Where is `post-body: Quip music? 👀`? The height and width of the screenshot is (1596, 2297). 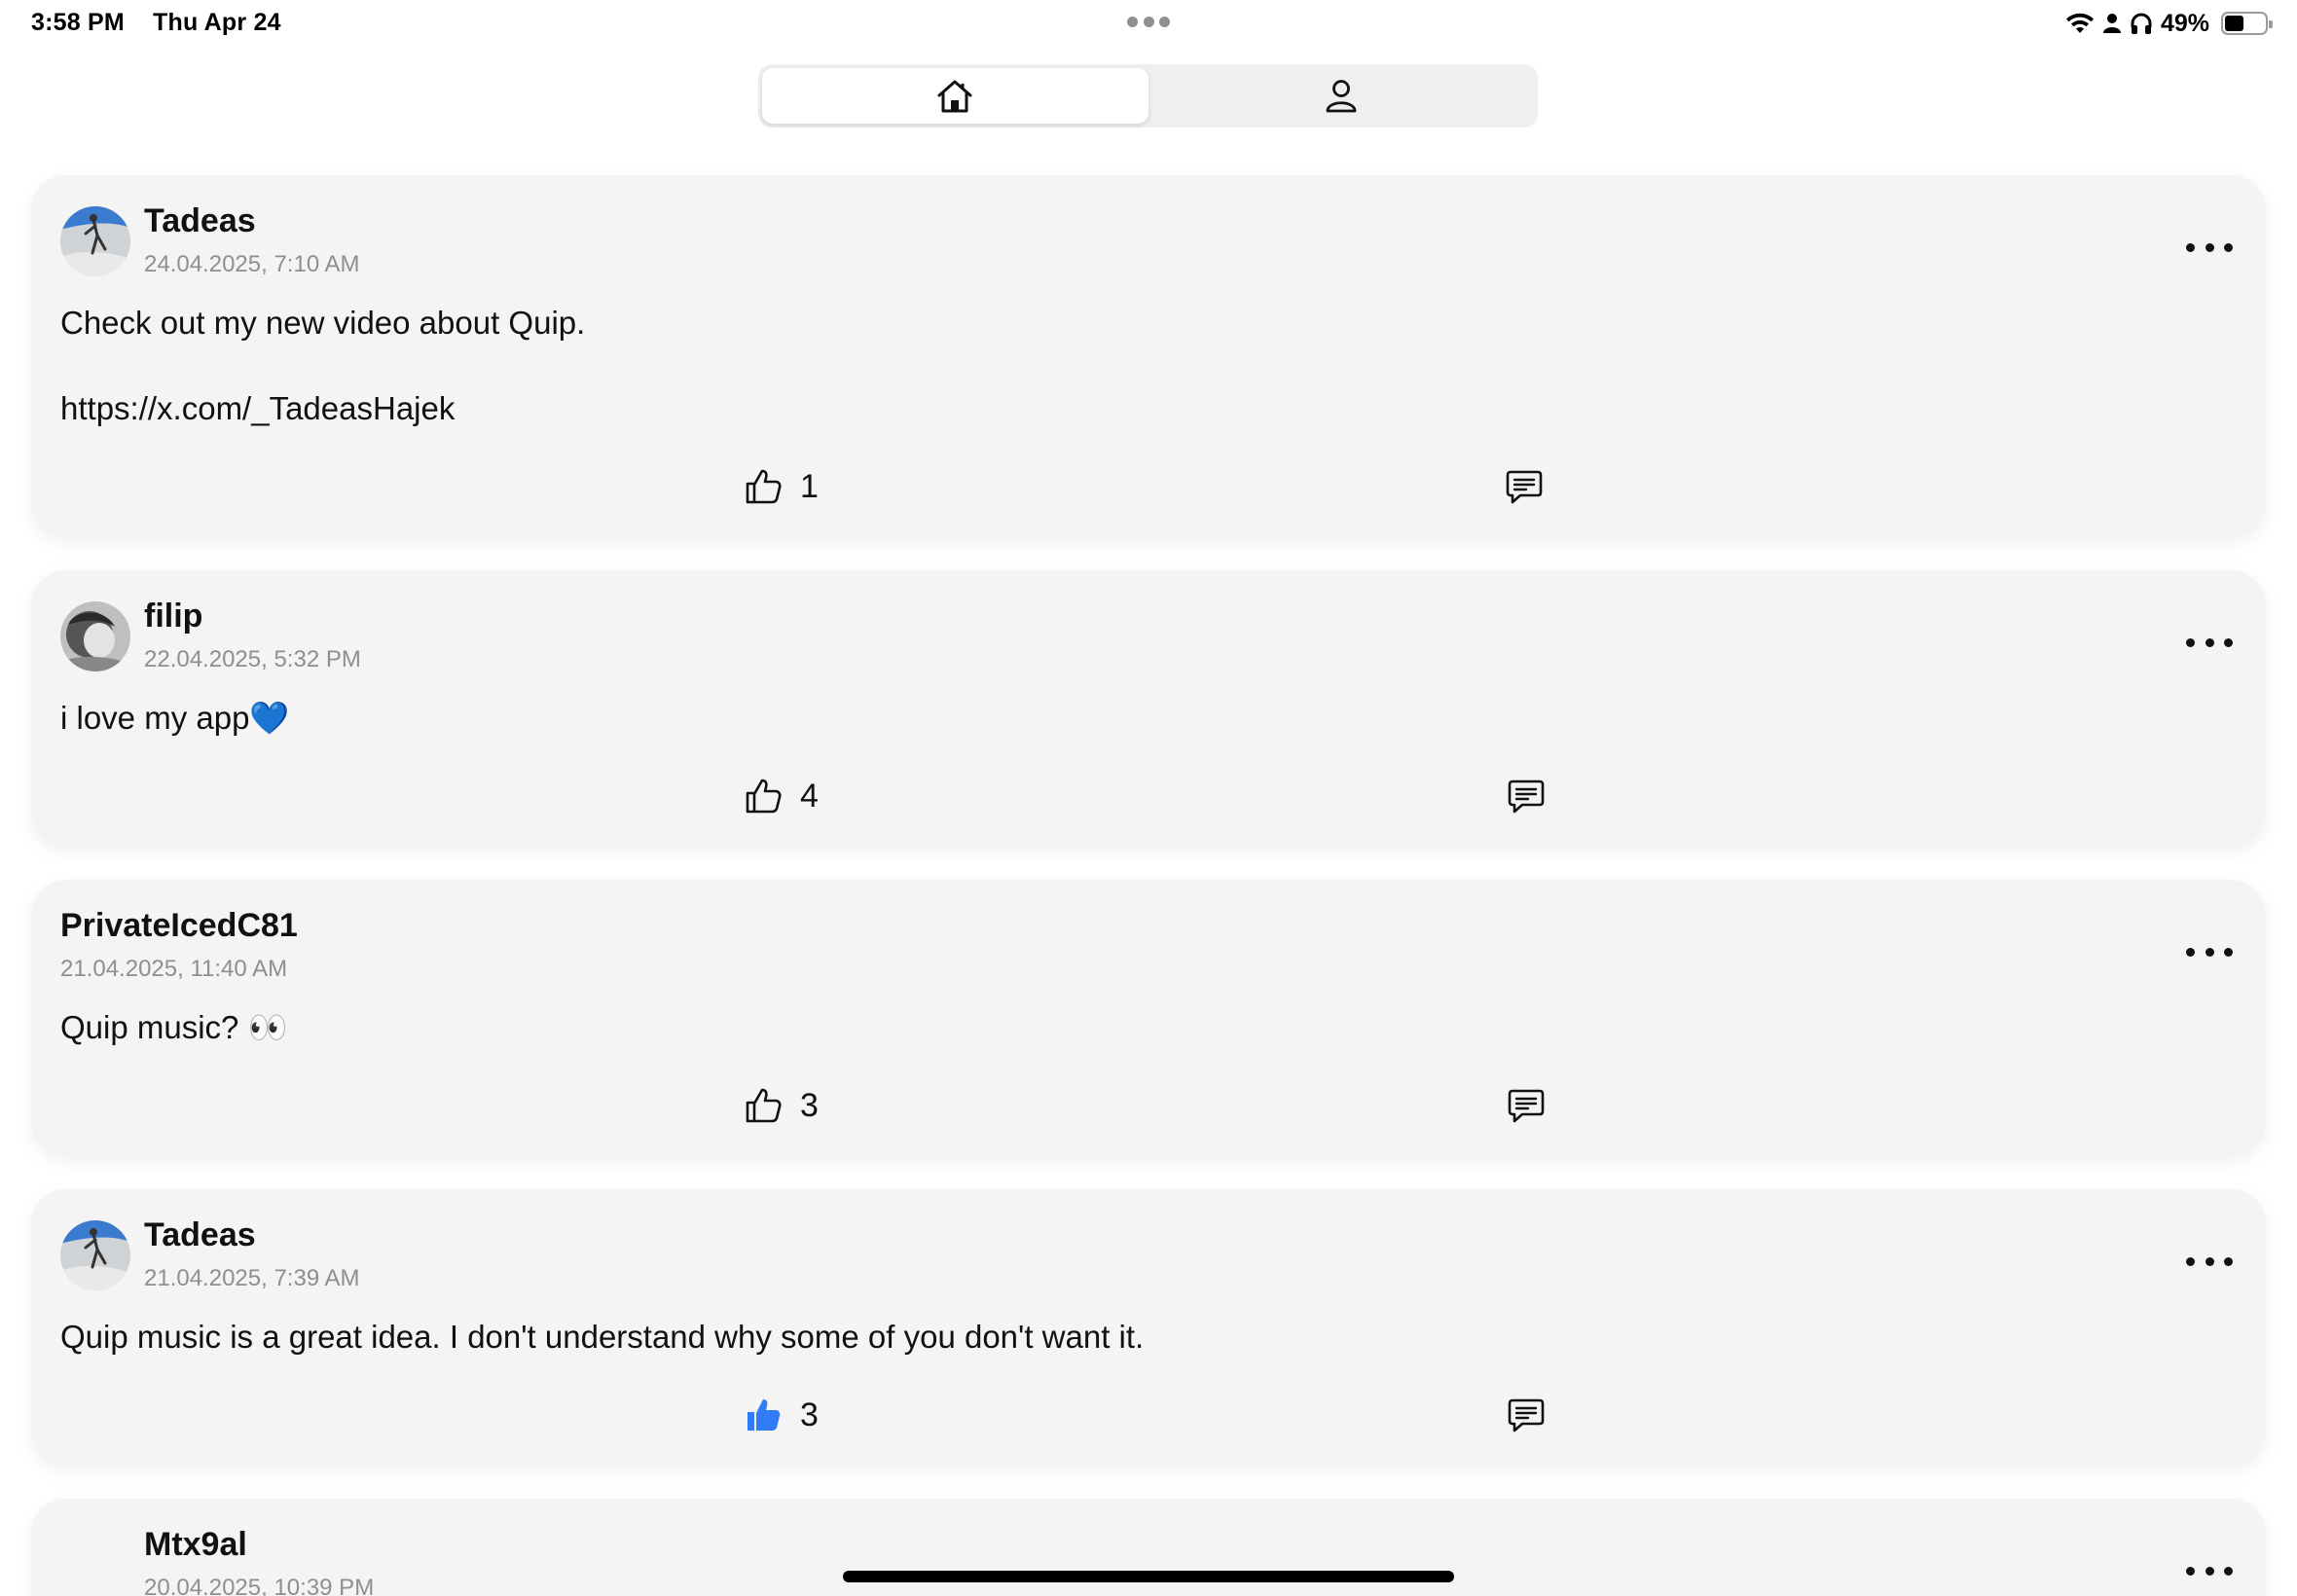 post-body: Quip music? 👀 is located at coordinates (174, 1027).